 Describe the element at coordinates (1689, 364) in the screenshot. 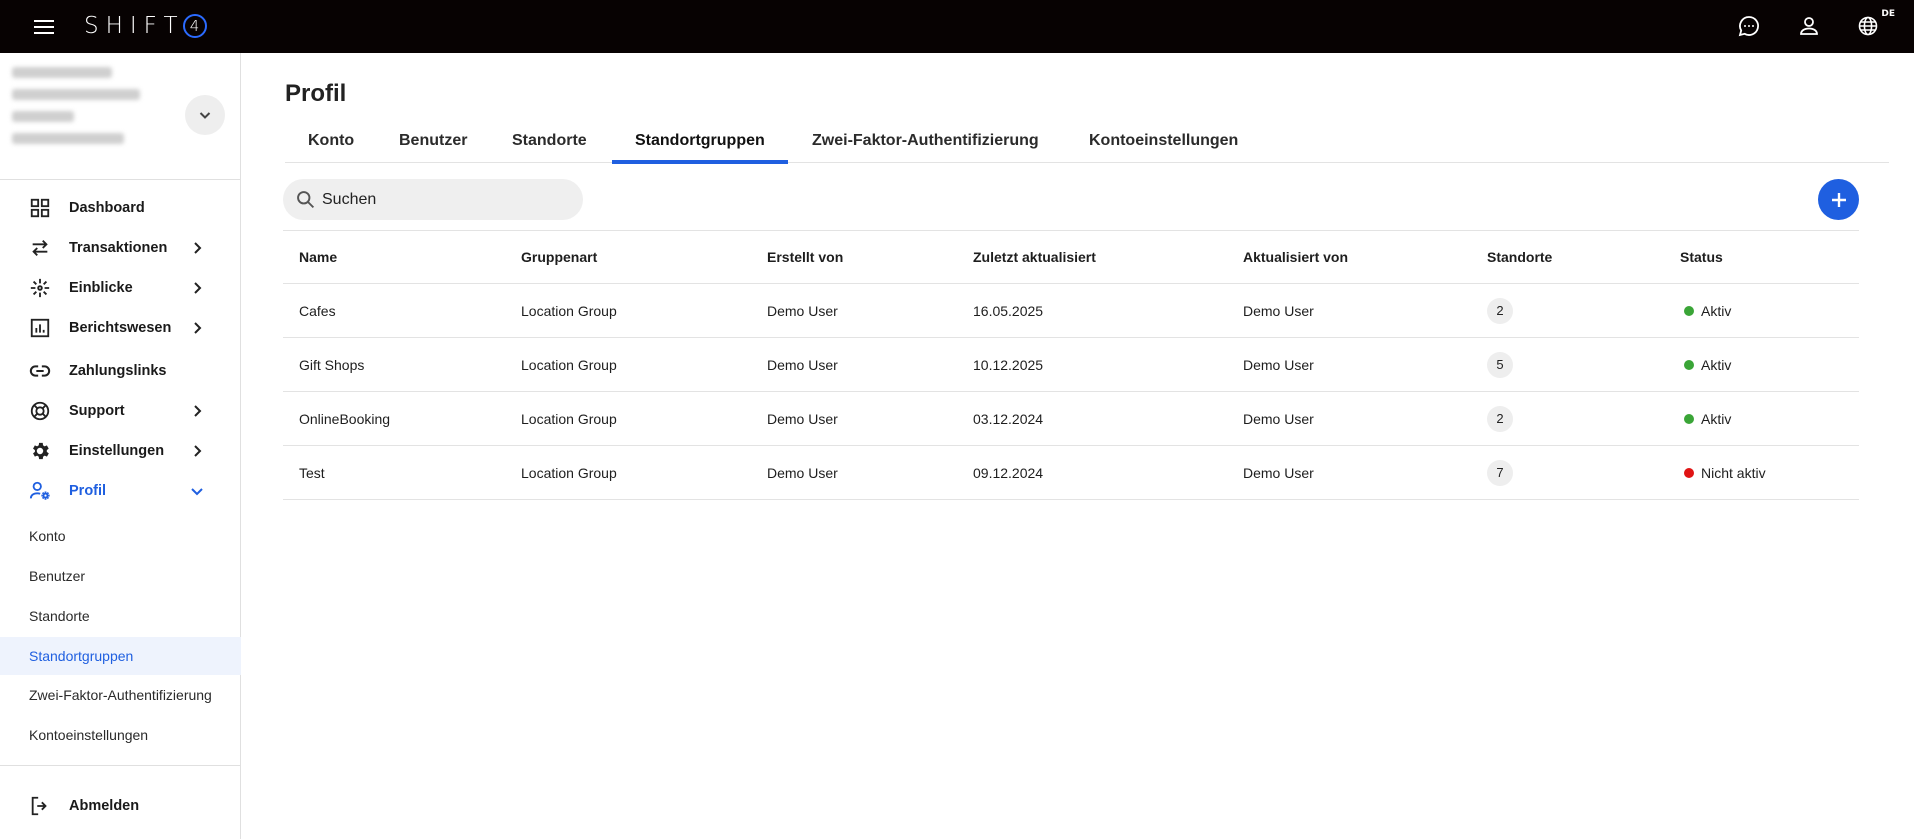

I see `status-dot-active` at that location.